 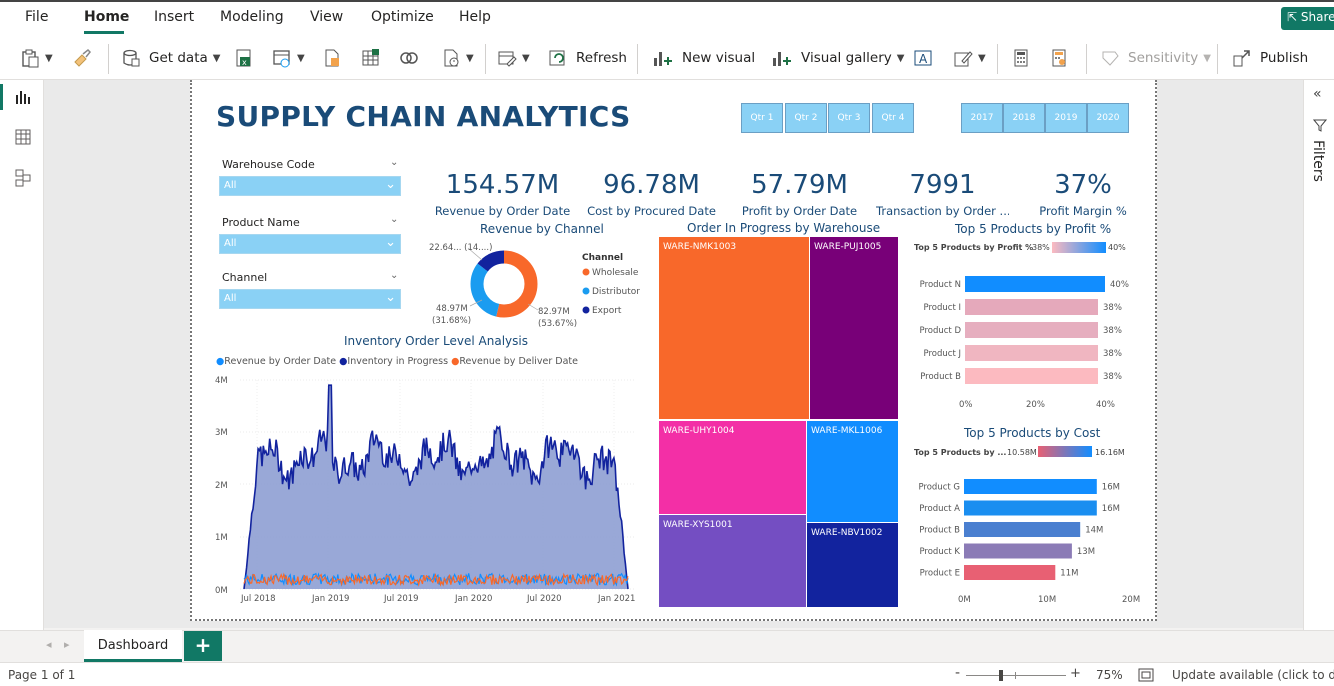 I want to click on y-tick: 4M, so click(x=221, y=381).